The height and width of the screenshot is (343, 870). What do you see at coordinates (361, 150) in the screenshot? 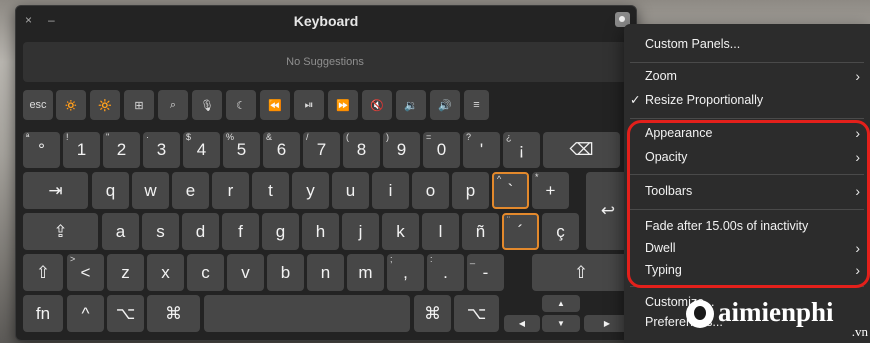
I see `key-8: 8(` at bounding box center [361, 150].